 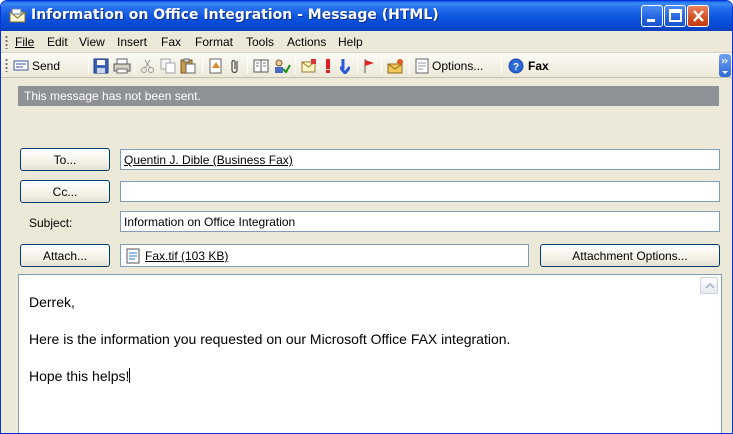 What do you see at coordinates (21, 65) in the screenshot?
I see `send-icon` at bounding box center [21, 65].